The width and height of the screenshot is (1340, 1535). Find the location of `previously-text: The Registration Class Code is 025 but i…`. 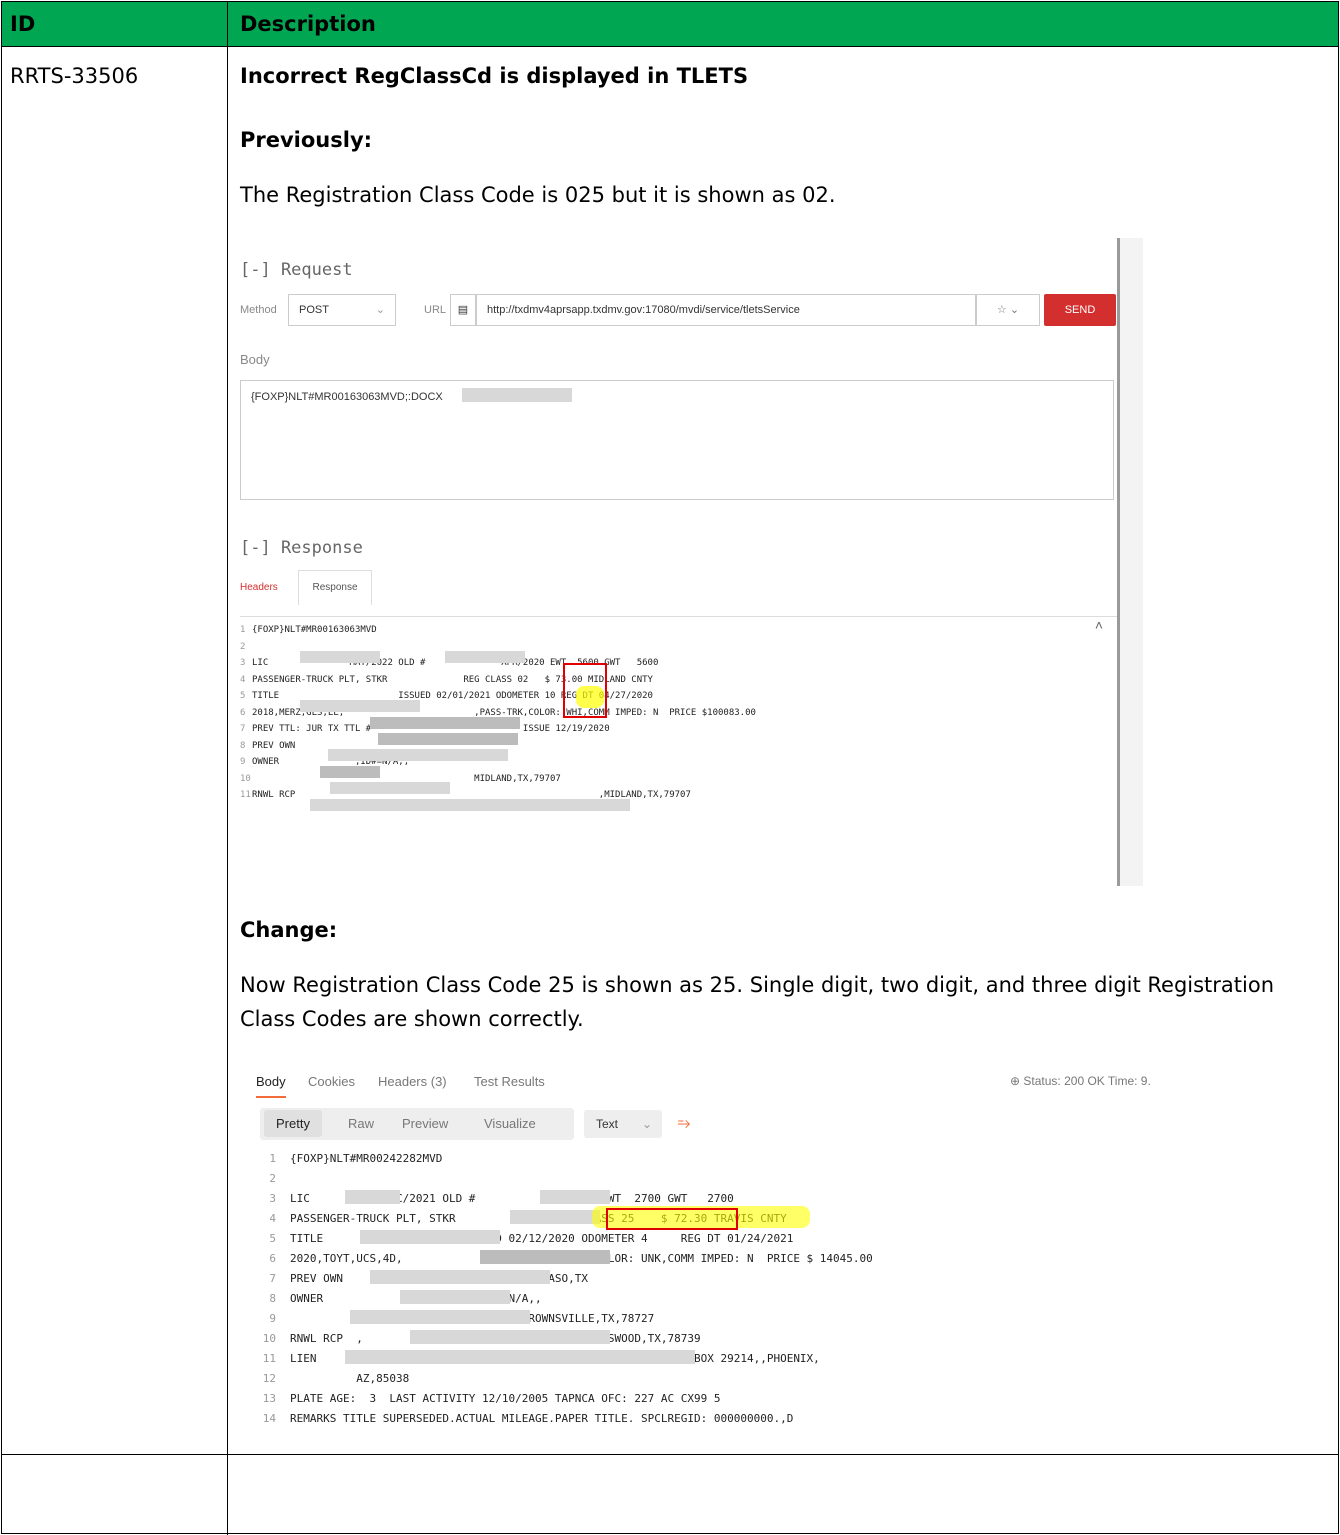

previously-text: The Registration Class Code is 025 but i… is located at coordinates (538, 195).